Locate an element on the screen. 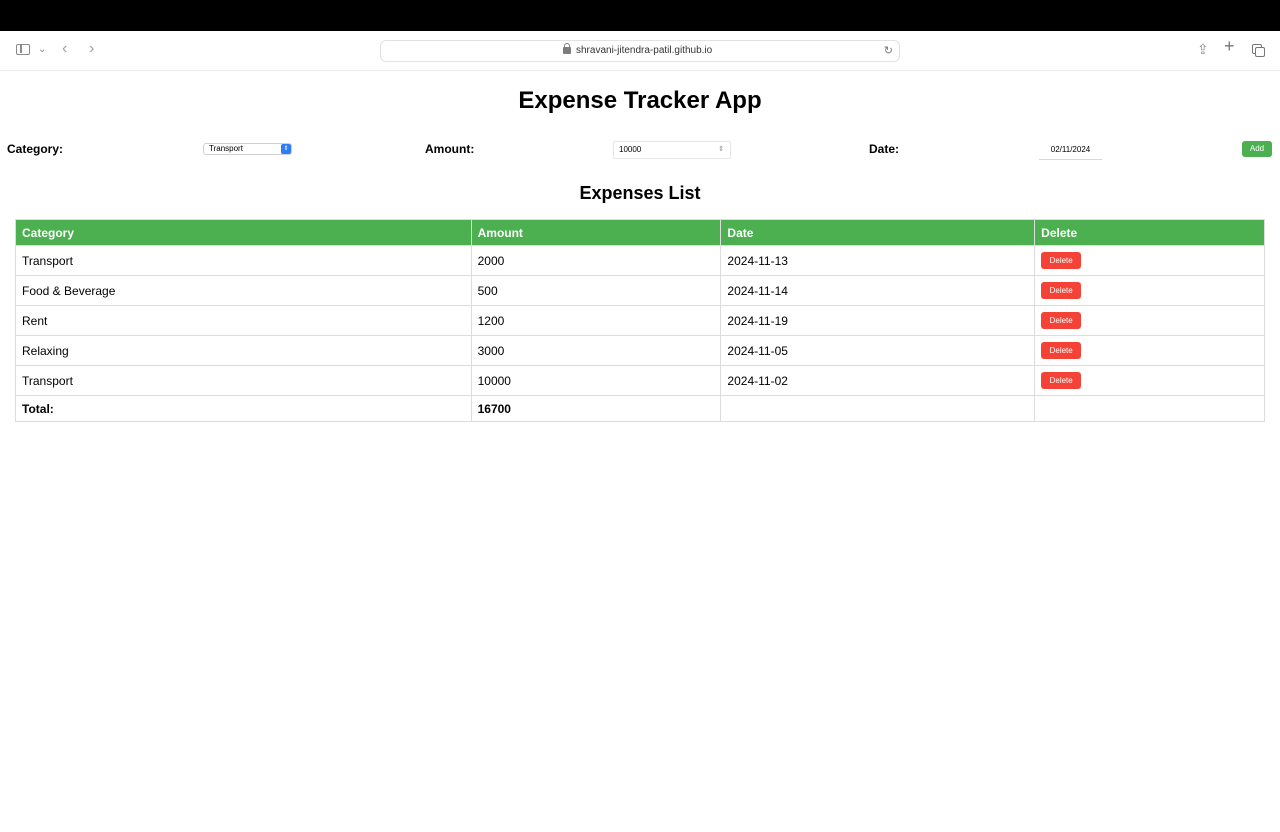  row-amount: 10000 is located at coordinates (596, 380).